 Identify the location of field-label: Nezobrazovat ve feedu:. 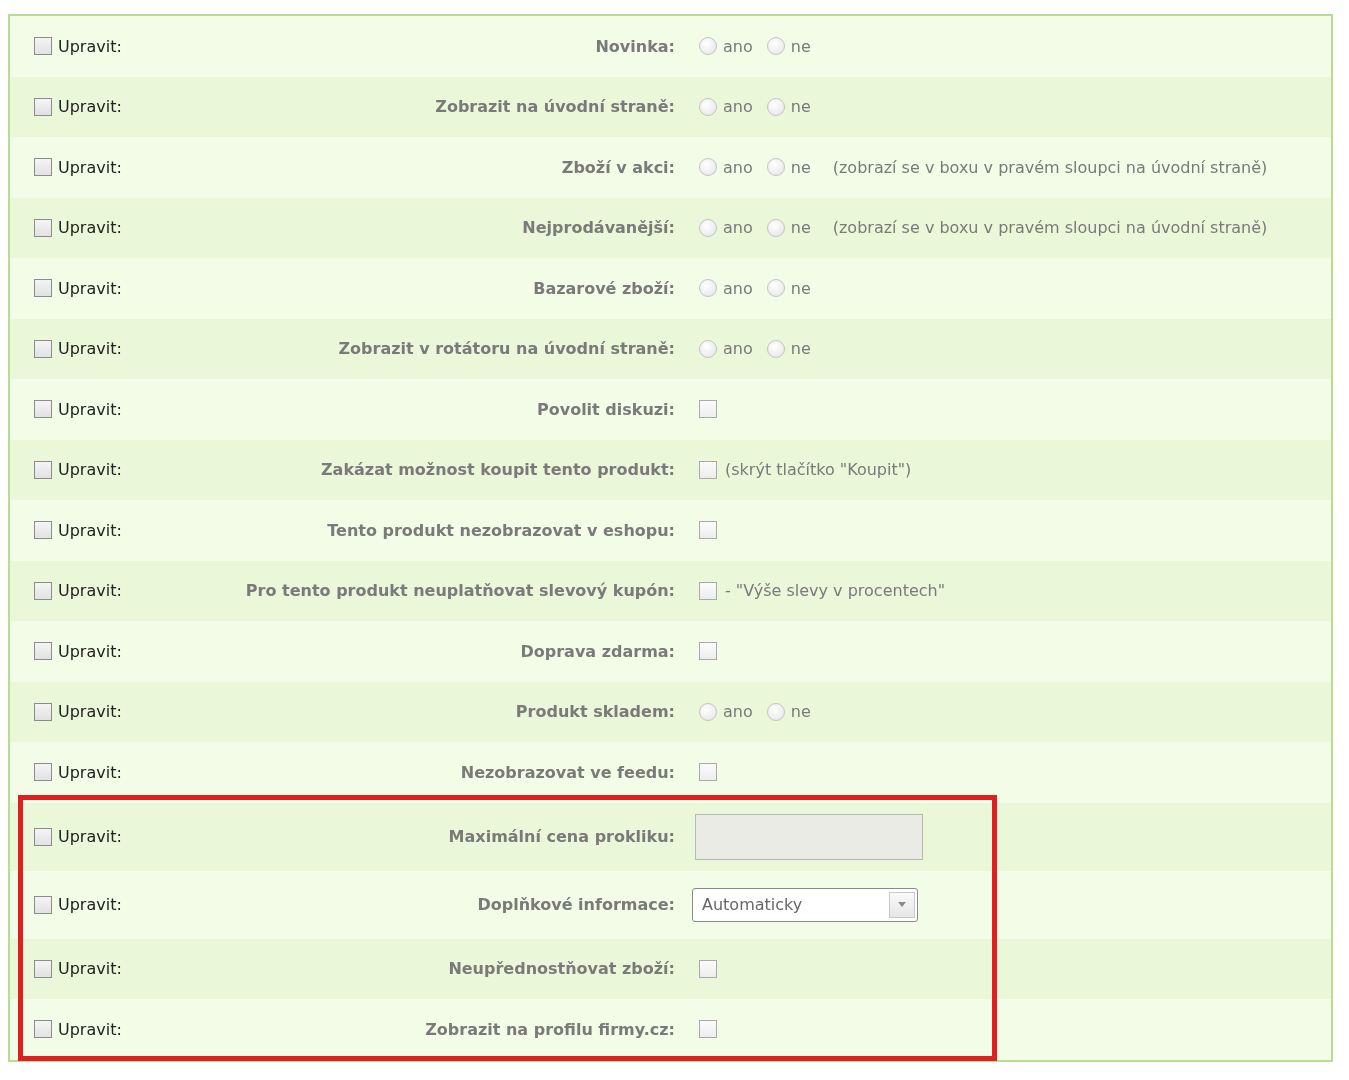
(567, 772).